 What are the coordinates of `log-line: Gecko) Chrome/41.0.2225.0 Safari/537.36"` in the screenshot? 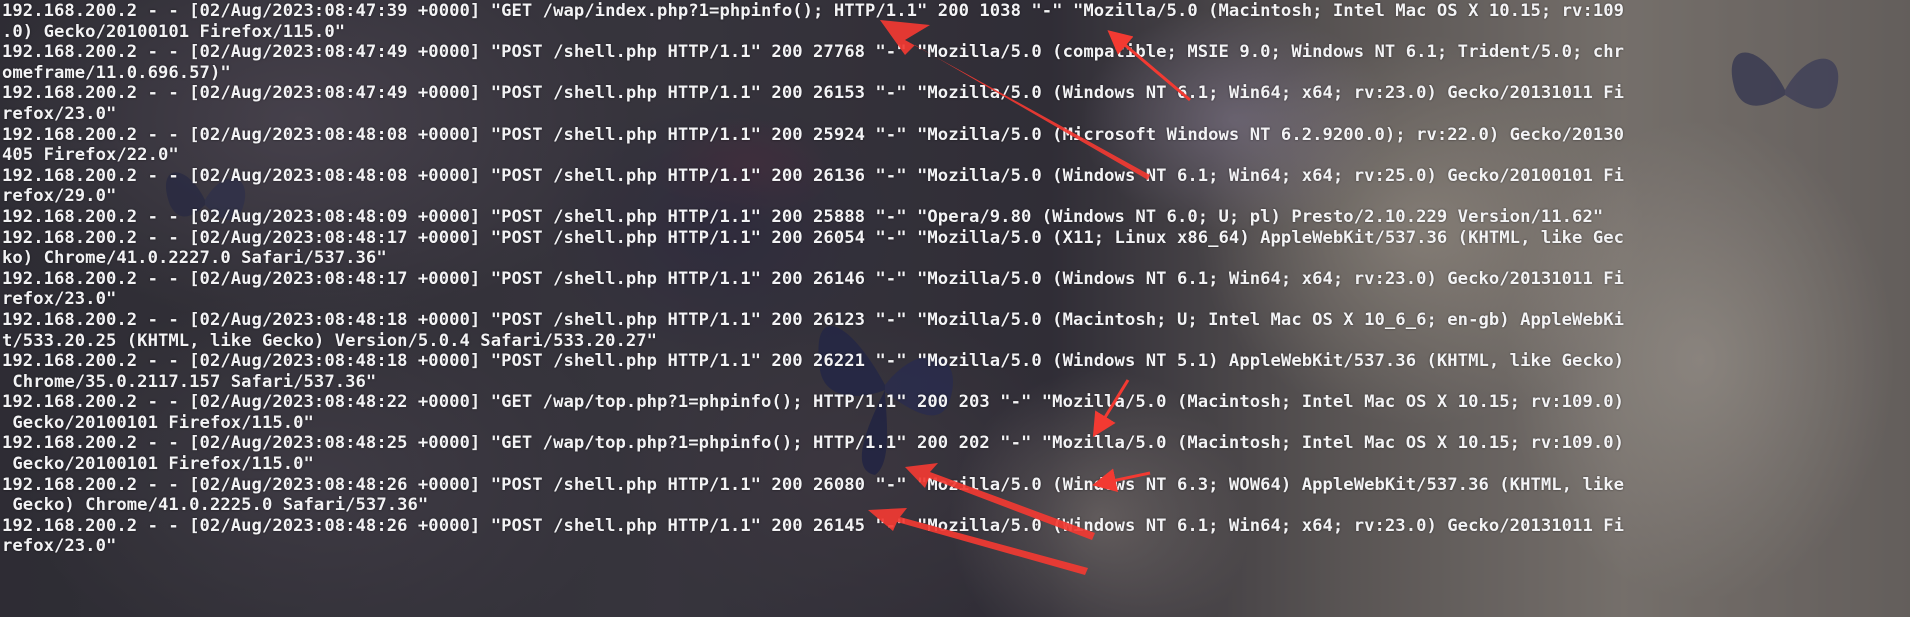 It's located at (215, 505).